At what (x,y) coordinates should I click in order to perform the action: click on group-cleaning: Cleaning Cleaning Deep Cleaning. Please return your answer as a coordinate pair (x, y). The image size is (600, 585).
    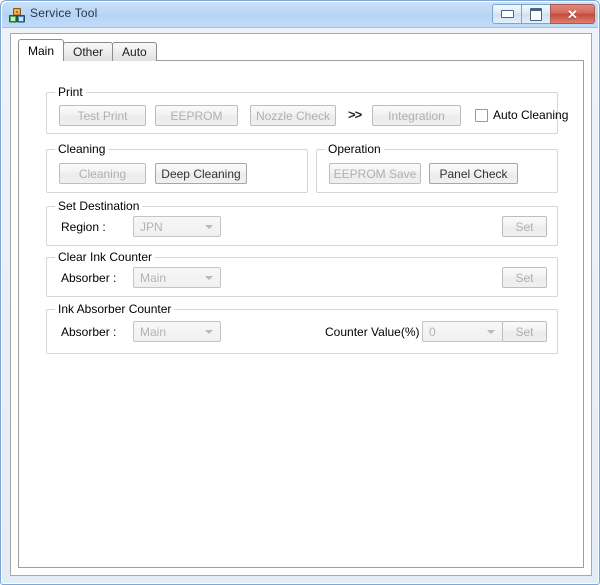
    Looking at the image, I should click on (177, 168).